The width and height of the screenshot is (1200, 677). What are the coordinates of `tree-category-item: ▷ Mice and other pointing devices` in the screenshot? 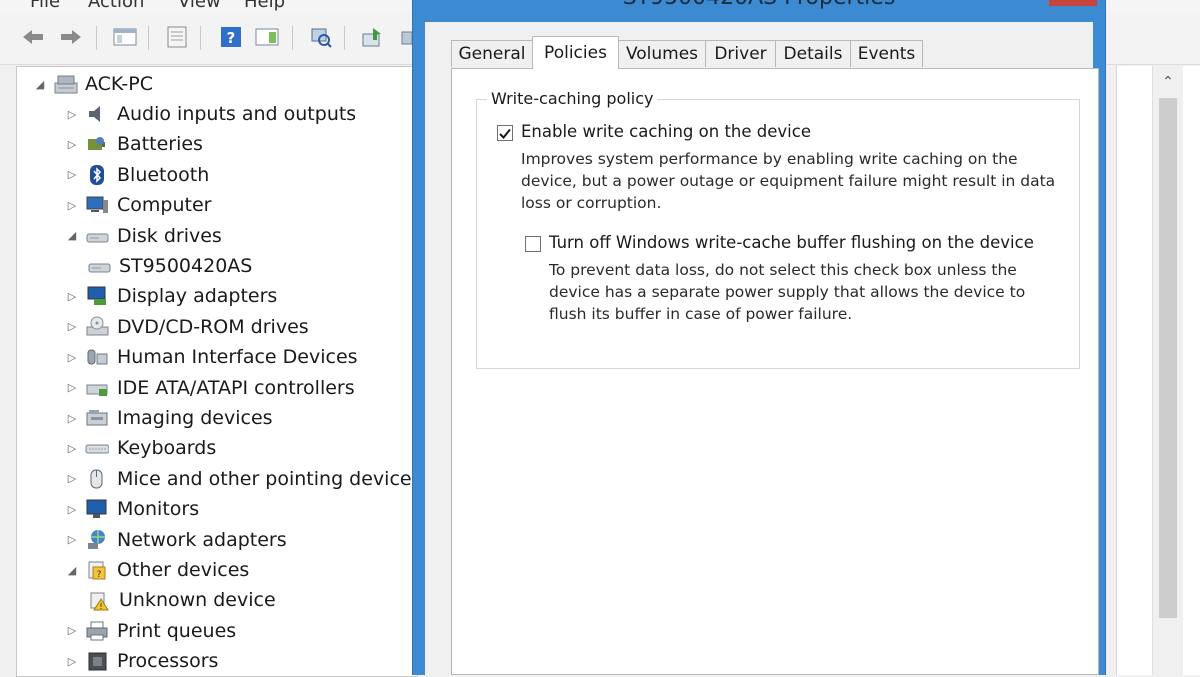 It's located at (240, 479).